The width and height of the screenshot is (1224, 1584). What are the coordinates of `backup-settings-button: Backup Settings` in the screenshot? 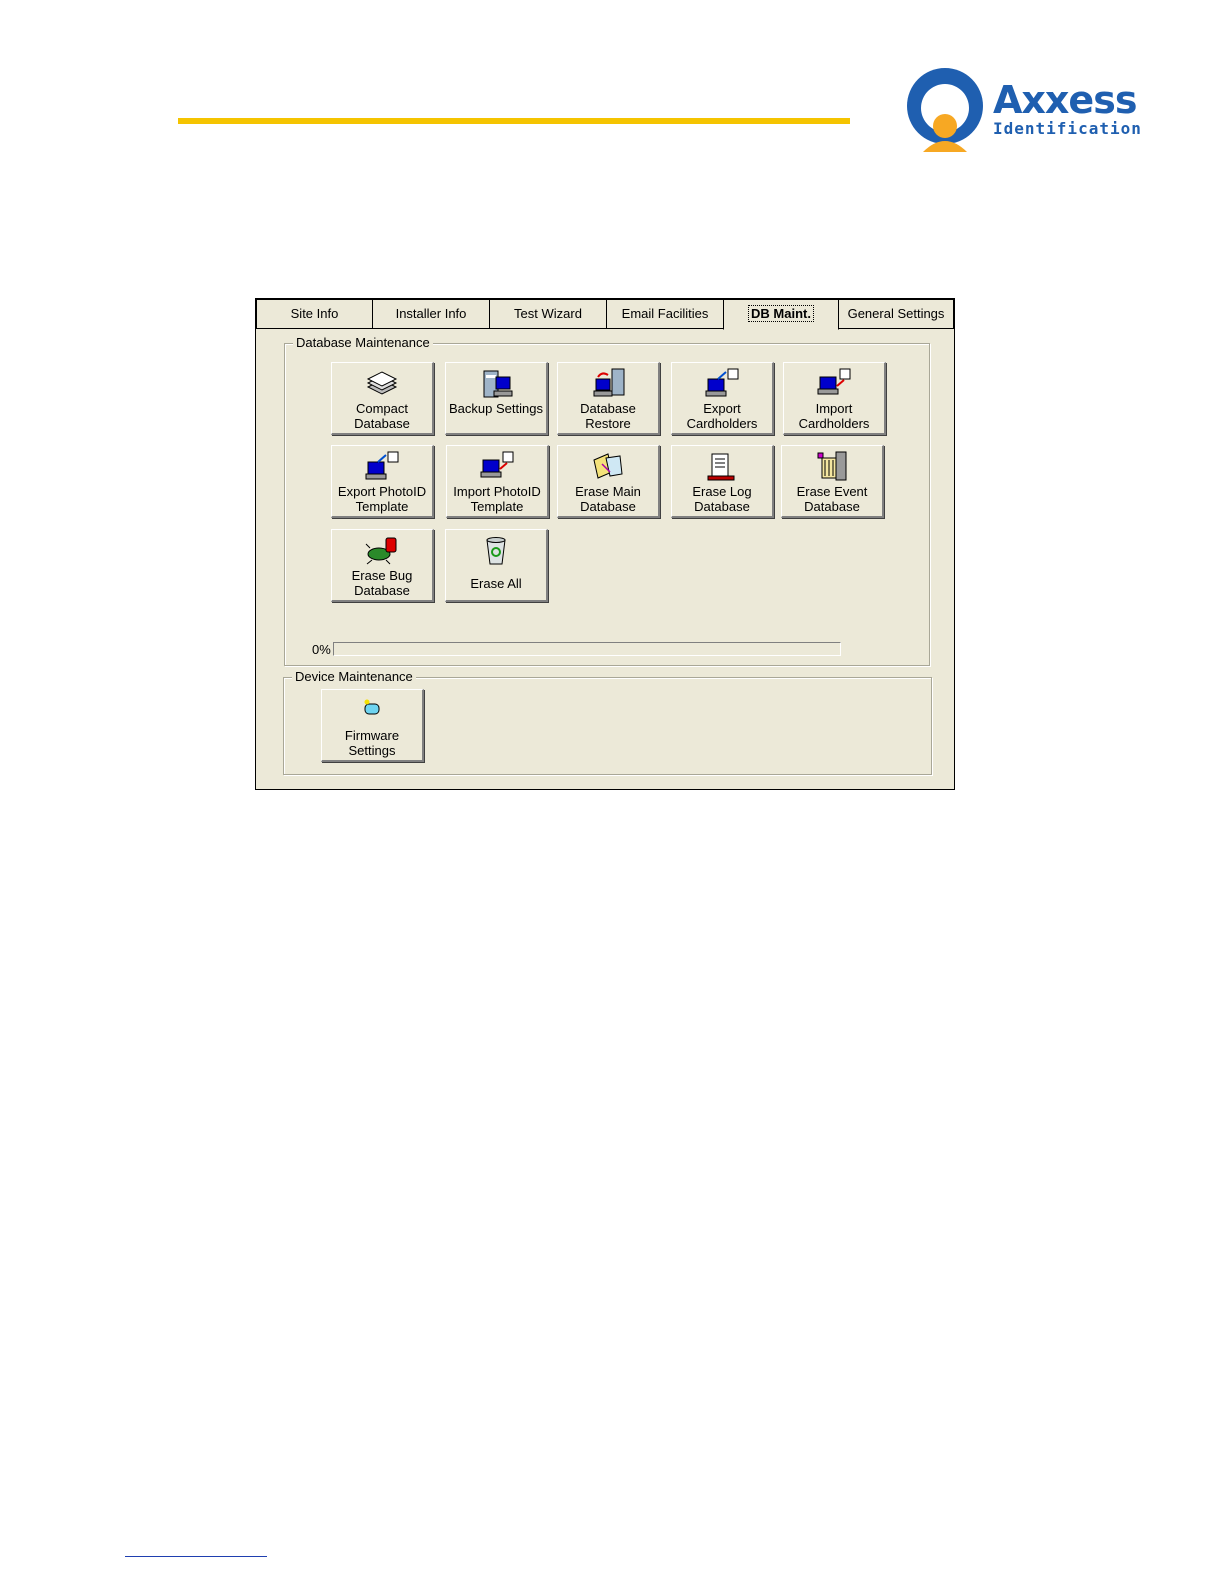 It's located at (496, 398).